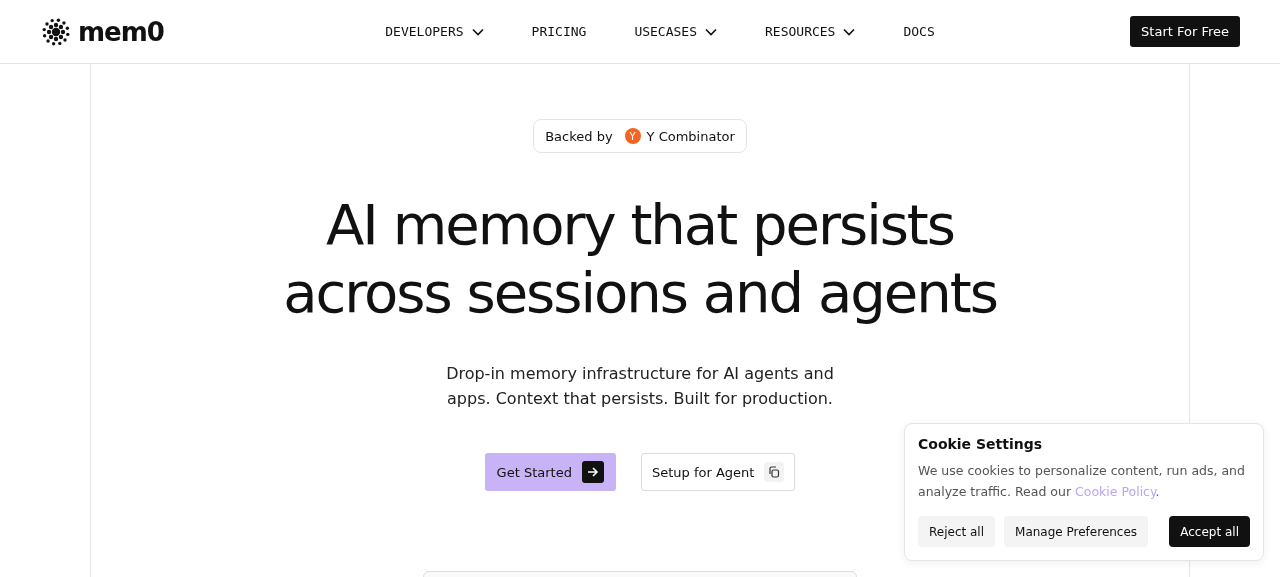 This screenshot has width=1280, height=577. What do you see at coordinates (1076, 531) in the screenshot?
I see `cookie-option-button: Manage Preferences` at bounding box center [1076, 531].